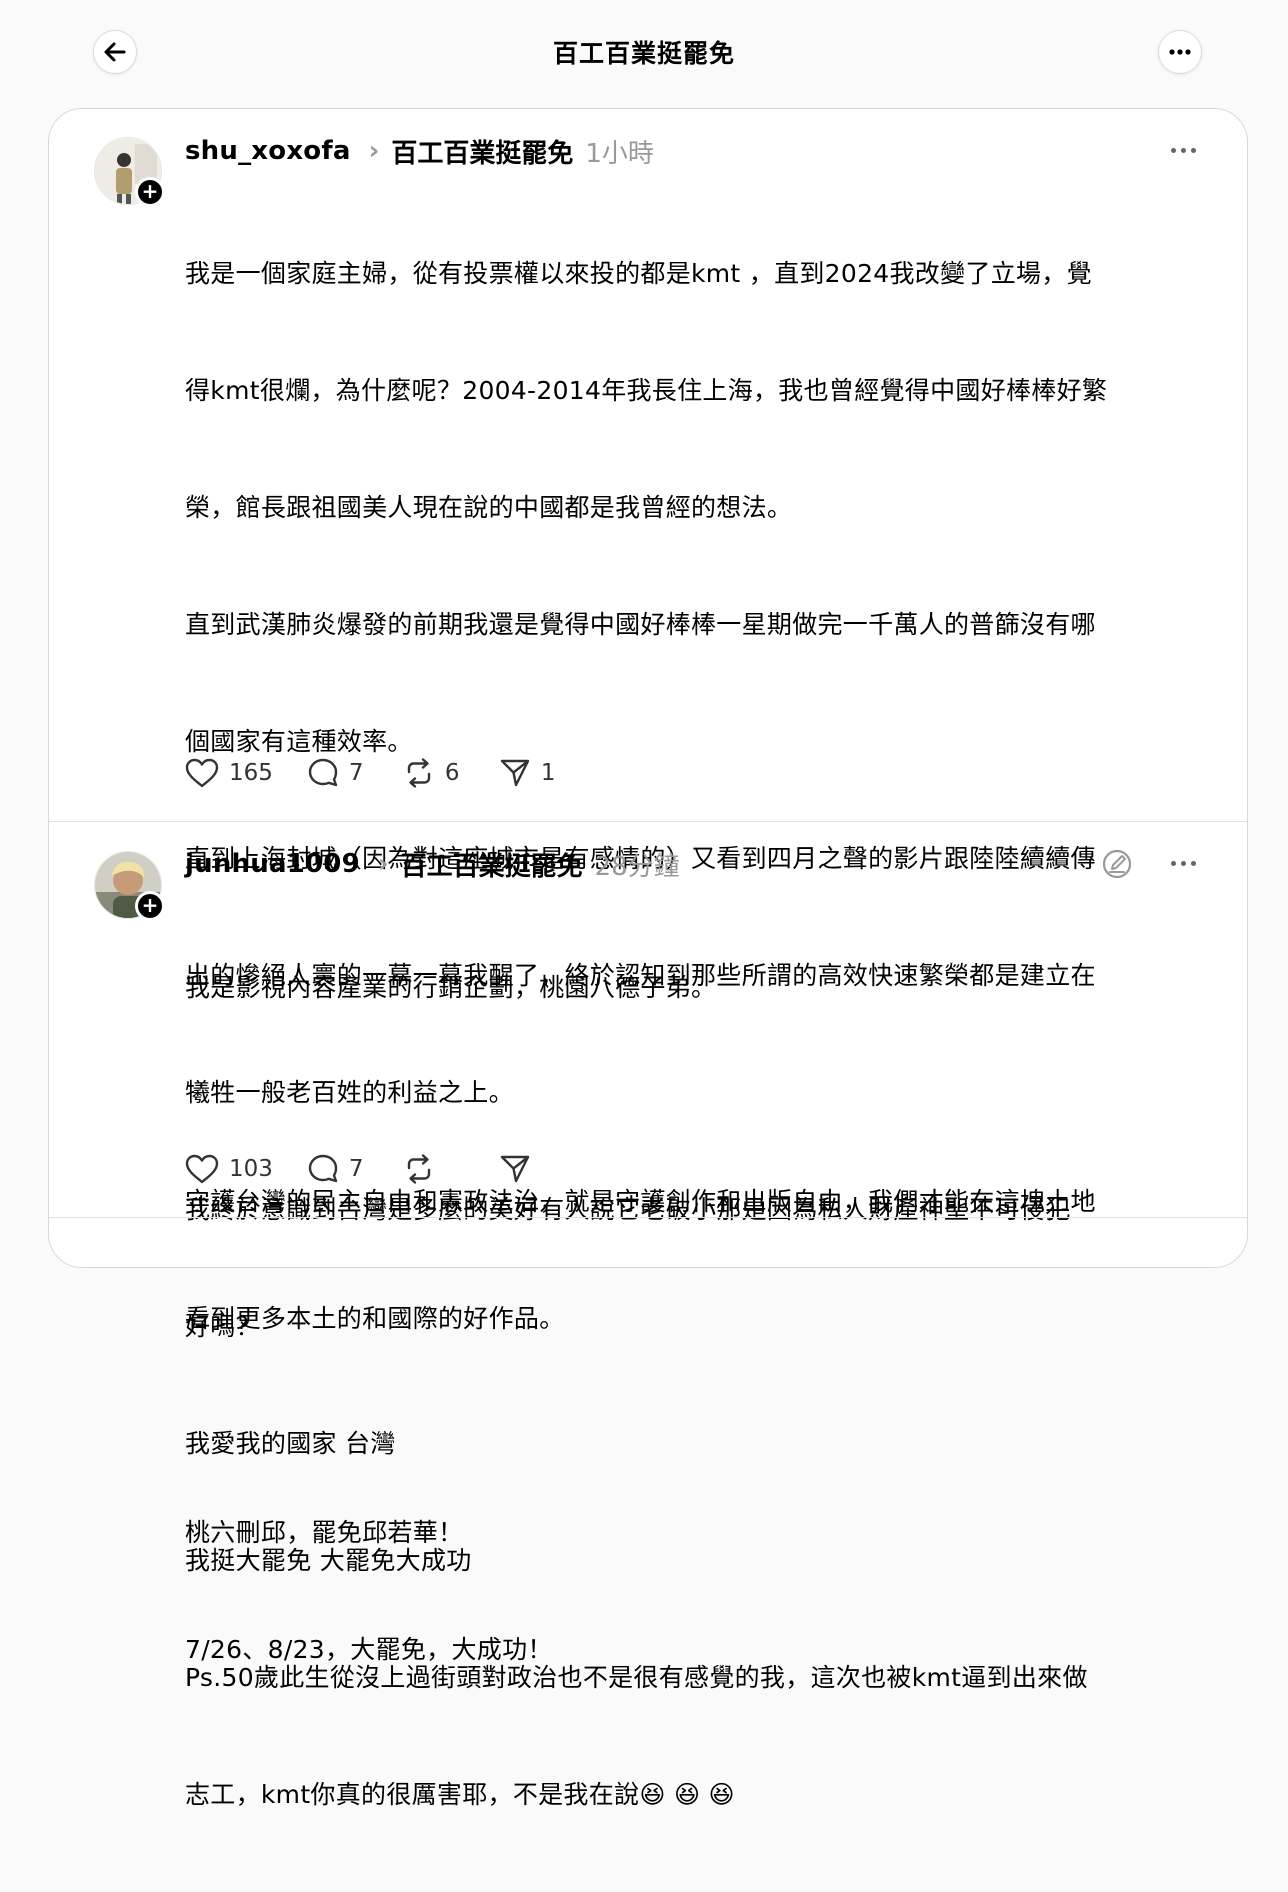 The image size is (1288, 1892). What do you see at coordinates (268, 151) in the screenshot?
I see `username: shu_xoxofa` at bounding box center [268, 151].